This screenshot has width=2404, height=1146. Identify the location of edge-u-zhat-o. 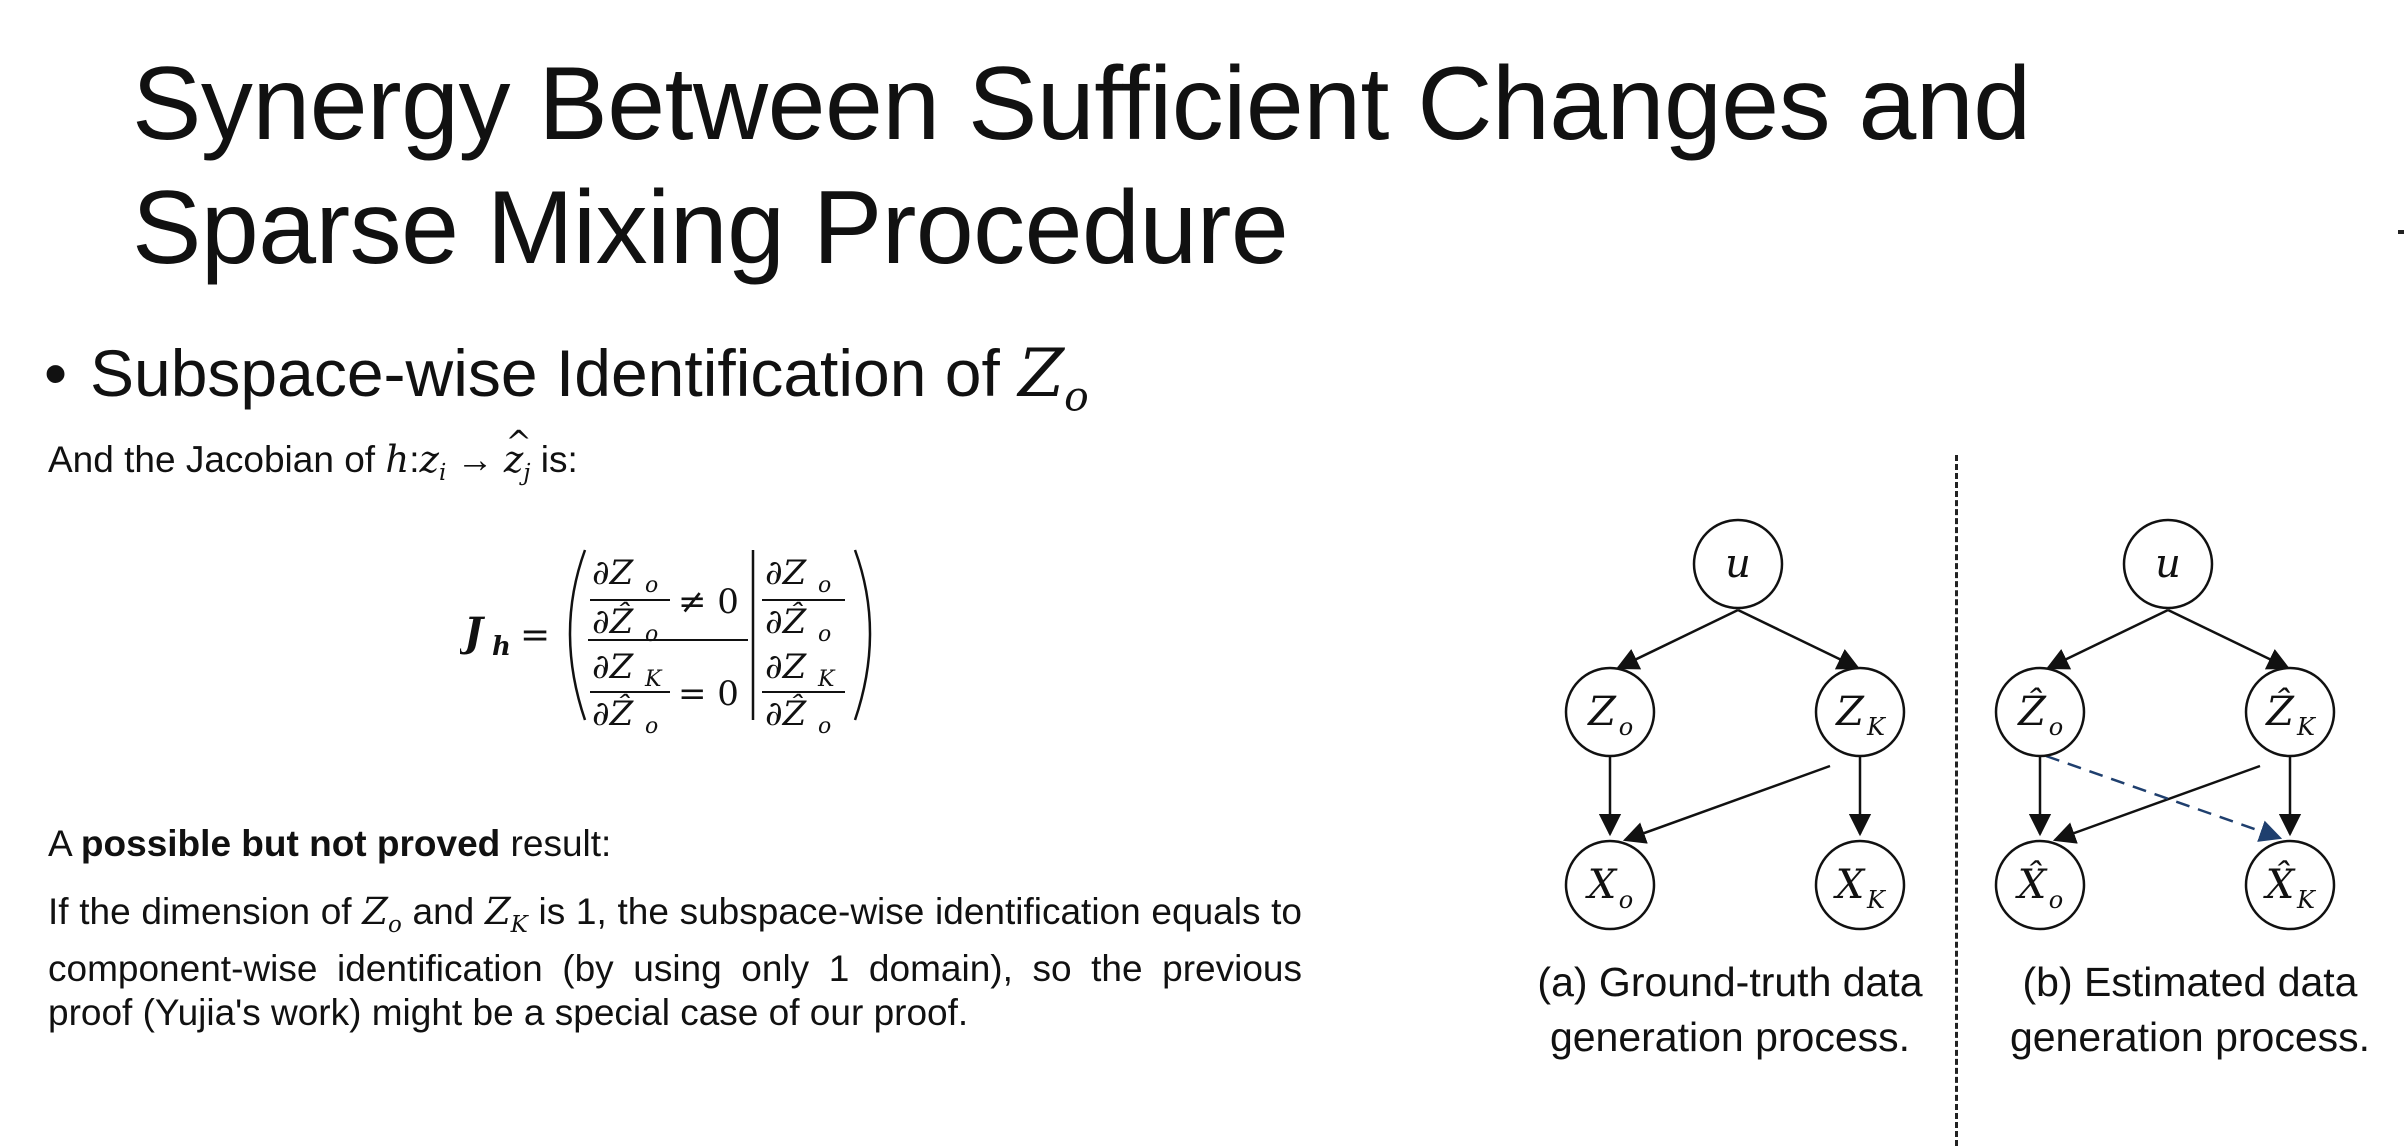
(2107, 639).